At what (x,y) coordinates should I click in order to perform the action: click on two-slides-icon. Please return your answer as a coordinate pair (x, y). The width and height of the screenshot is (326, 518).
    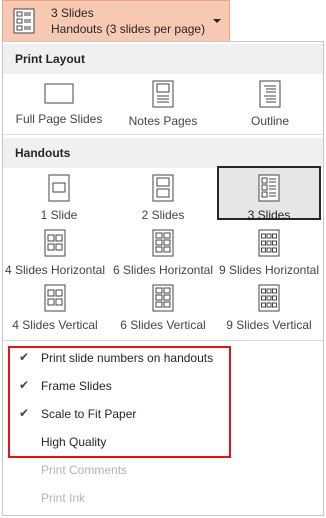
    Looking at the image, I should click on (163, 188).